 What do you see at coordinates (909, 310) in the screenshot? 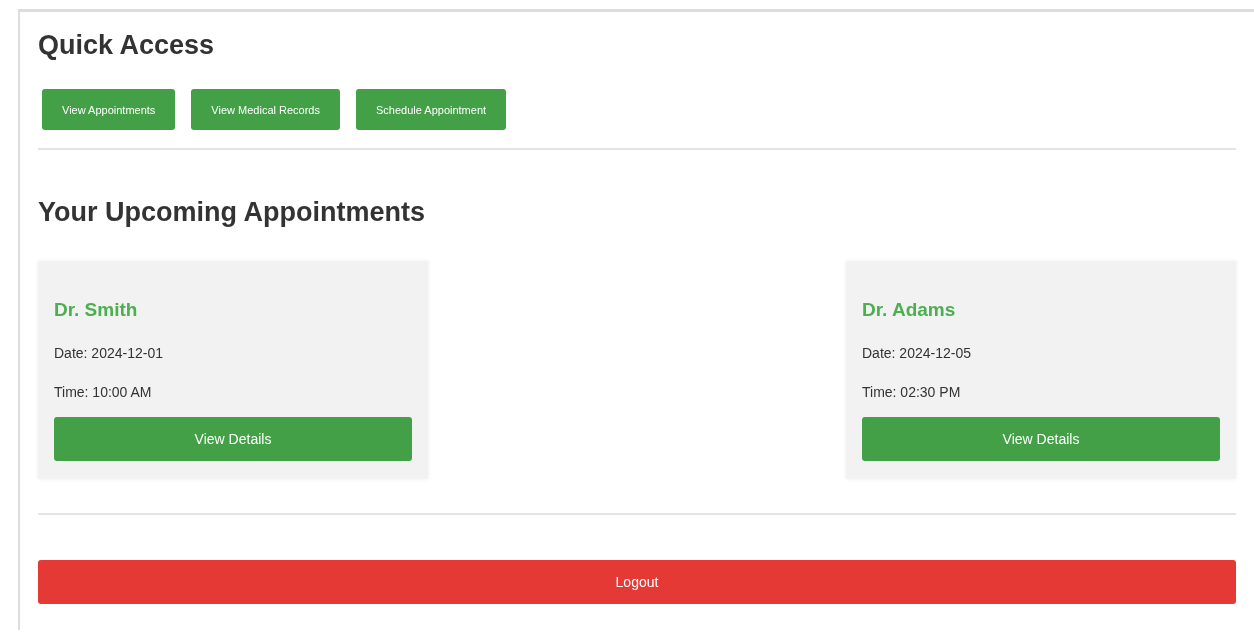
I see `doctor-name: Dr. Adams` at bounding box center [909, 310].